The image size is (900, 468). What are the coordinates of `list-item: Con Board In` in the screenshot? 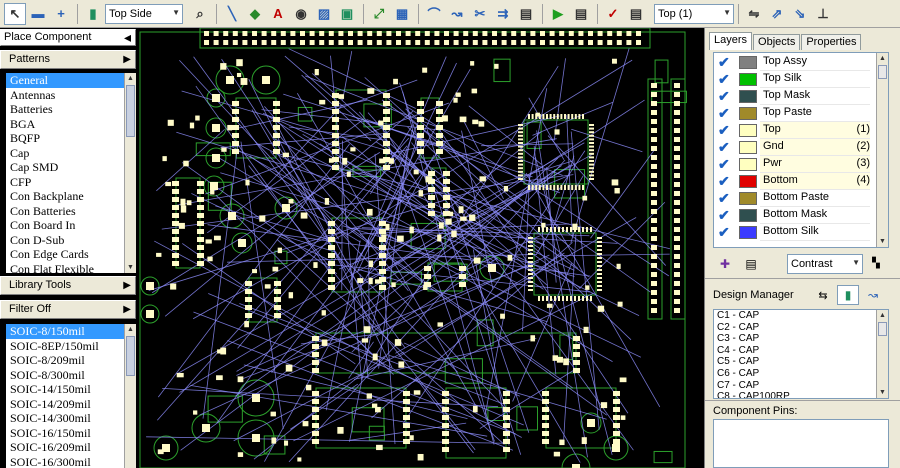 It's located at (65, 225).